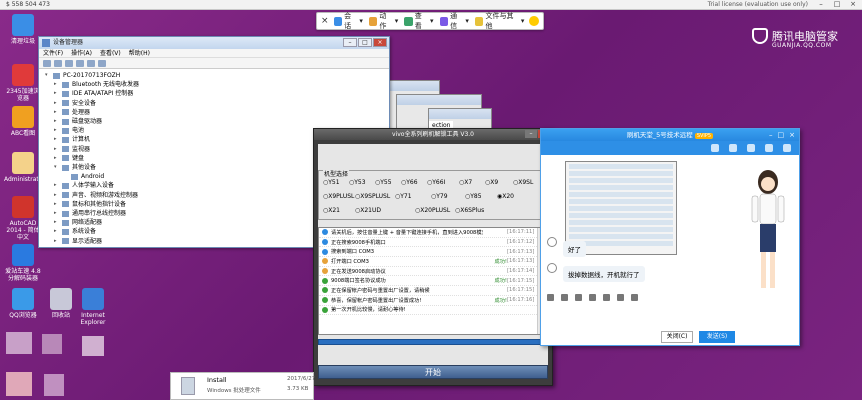 Image resolution: width=862 pixels, height=400 pixels. Describe the element at coordinates (606, 297) in the screenshot. I see `screenshot-icon` at that location.